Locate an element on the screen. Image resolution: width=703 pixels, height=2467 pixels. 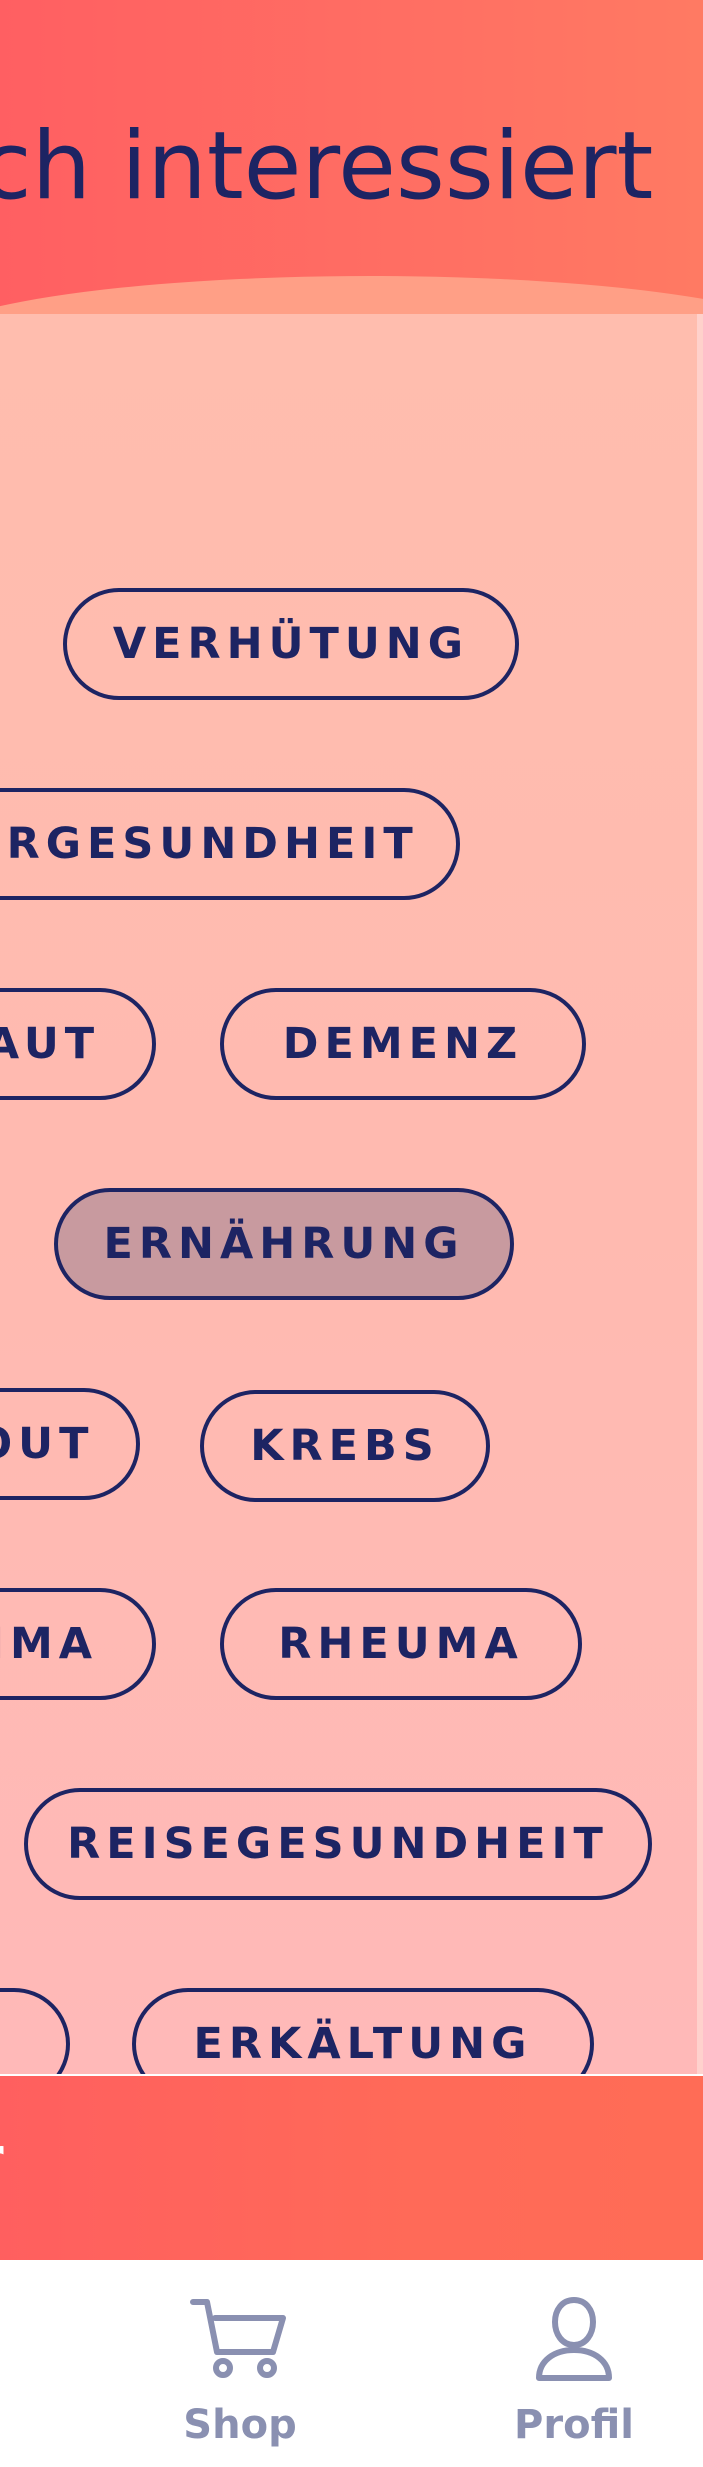
topic-chip-out: OUT is located at coordinates (70, 1444).